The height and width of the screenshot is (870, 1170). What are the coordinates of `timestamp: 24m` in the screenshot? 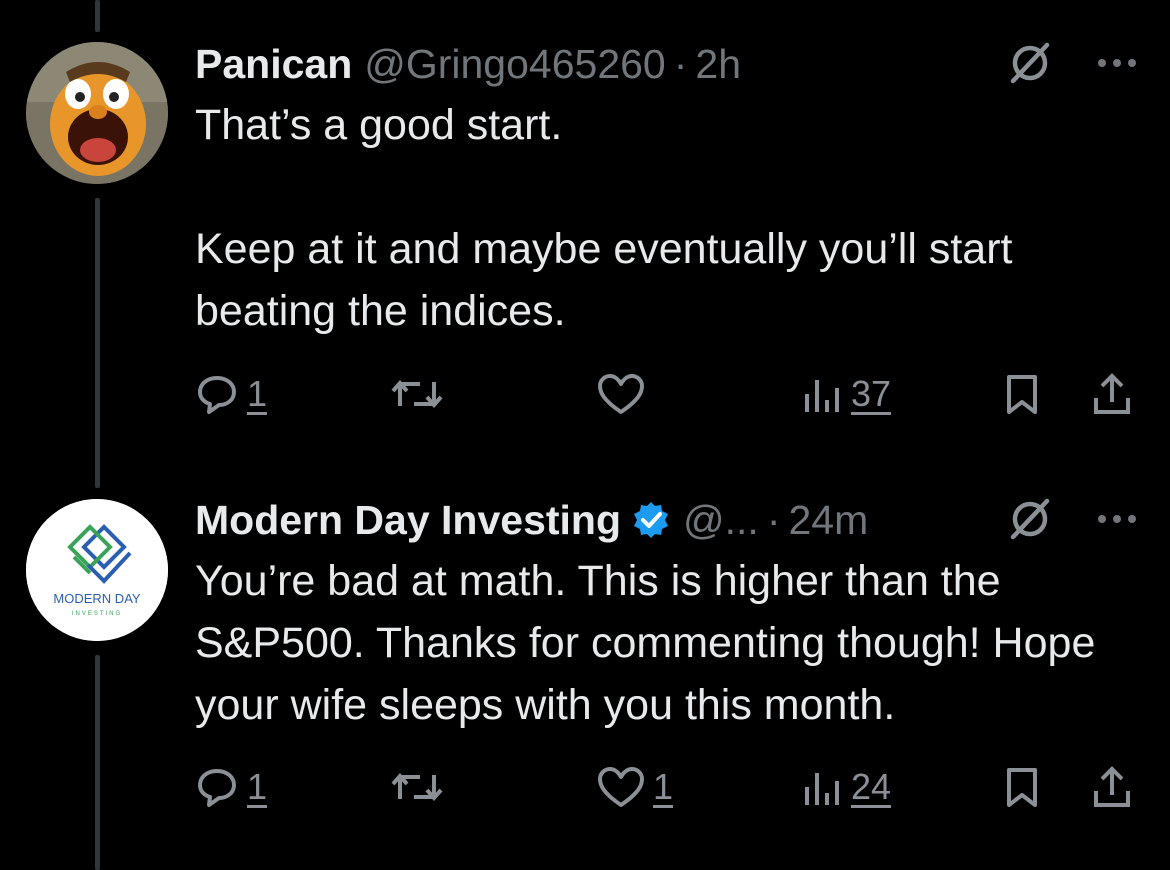 It's located at (828, 520).